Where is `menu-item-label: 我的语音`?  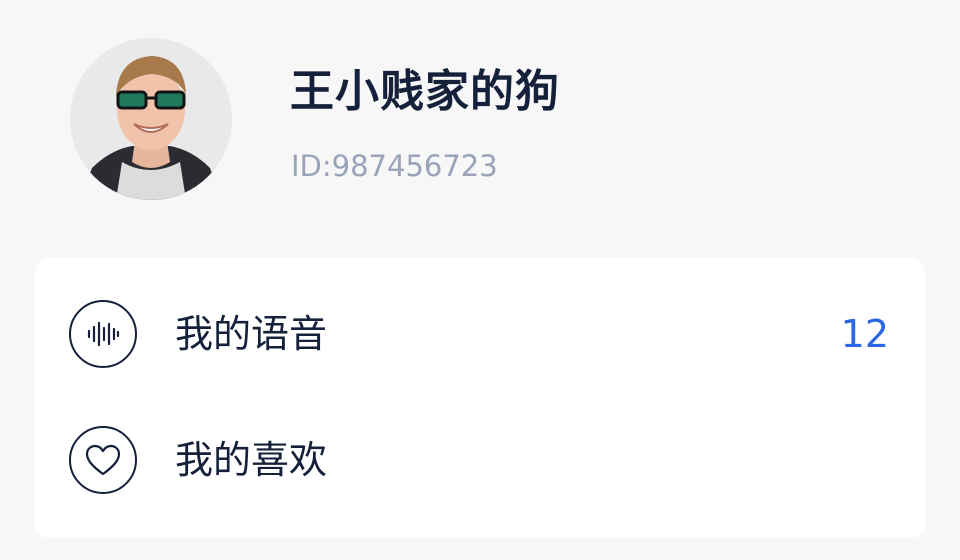 menu-item-label: 我的语音 is located at coordinates (251, 334).